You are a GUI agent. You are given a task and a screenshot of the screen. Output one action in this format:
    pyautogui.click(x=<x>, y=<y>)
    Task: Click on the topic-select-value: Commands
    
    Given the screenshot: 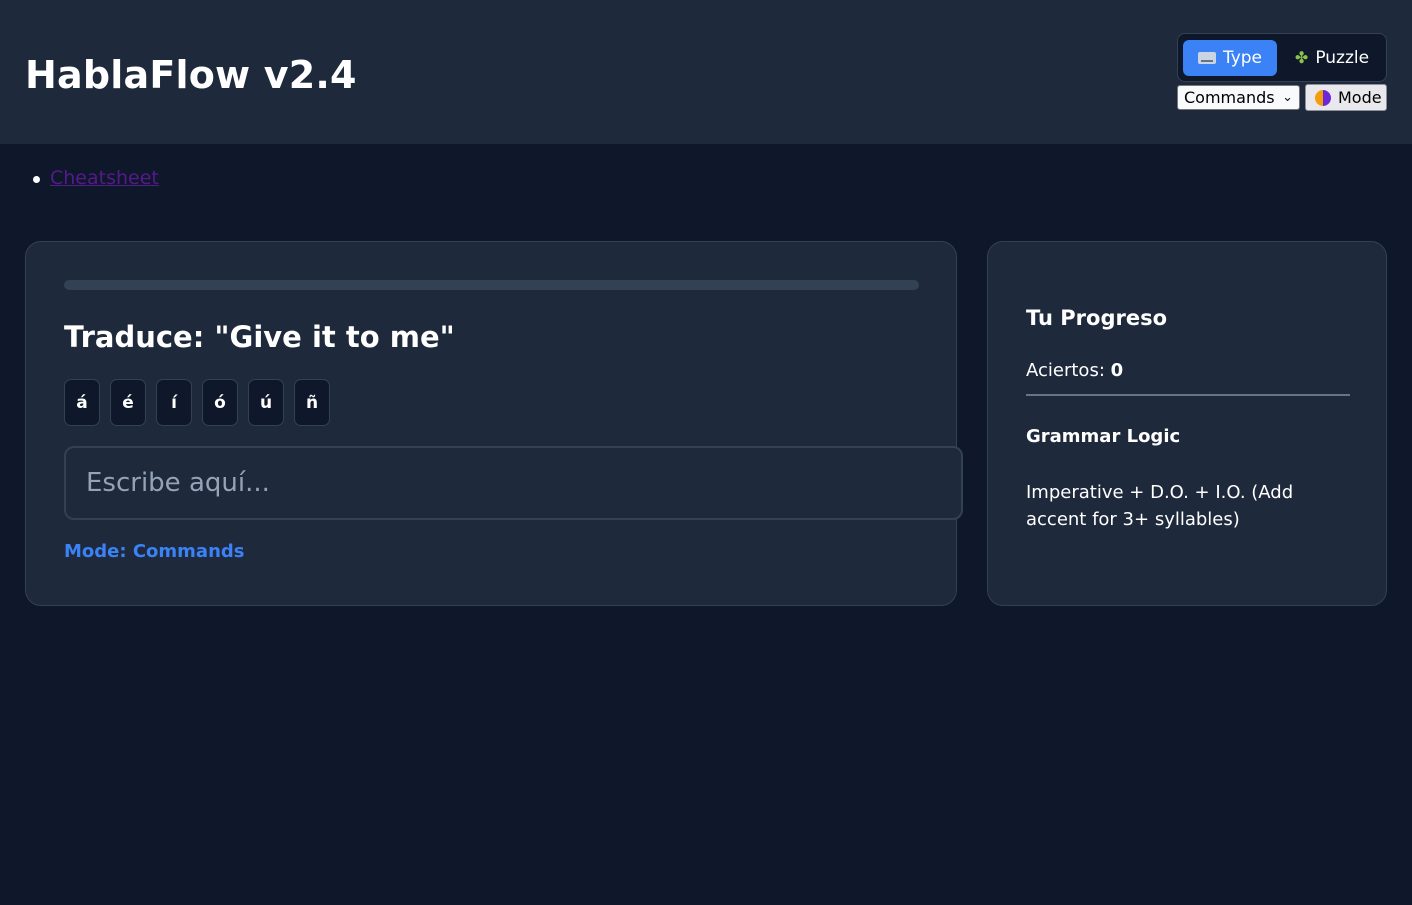 What is the action you would take?
    pyautogui.click(x=1229, y=97)
    